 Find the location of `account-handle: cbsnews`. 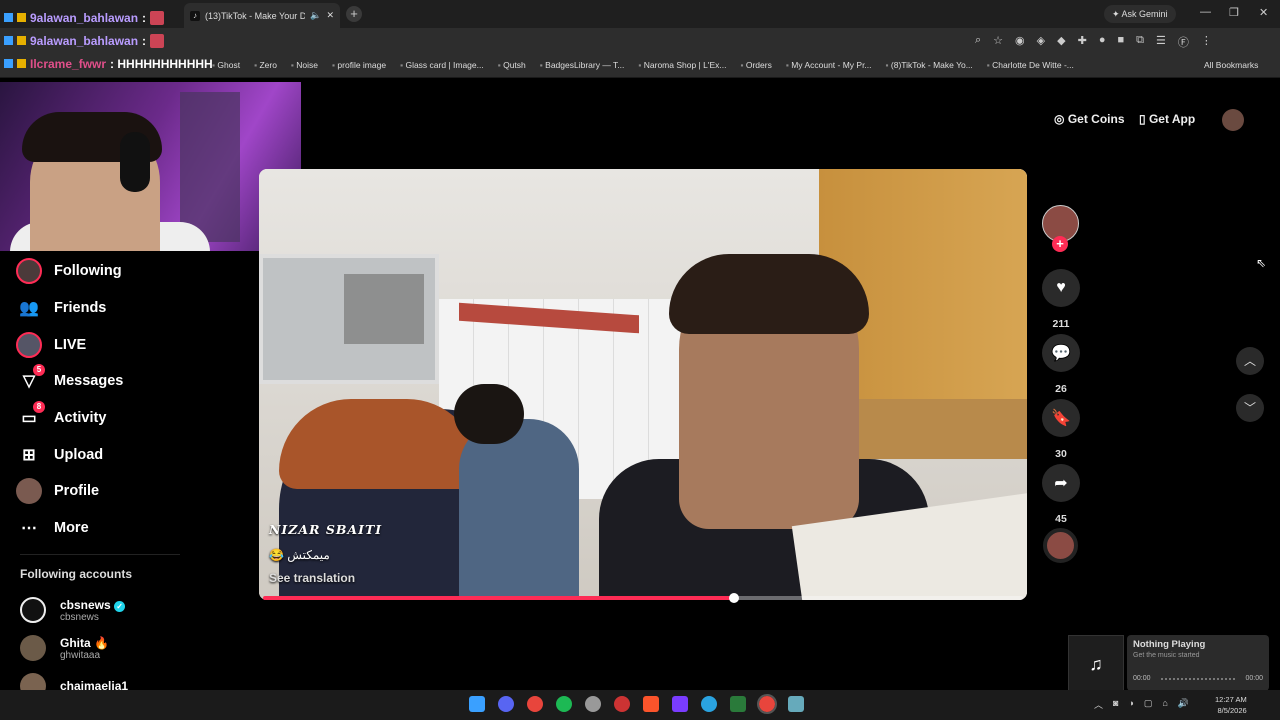

account-handle: cbsnews is located at coordinates (79, 617).